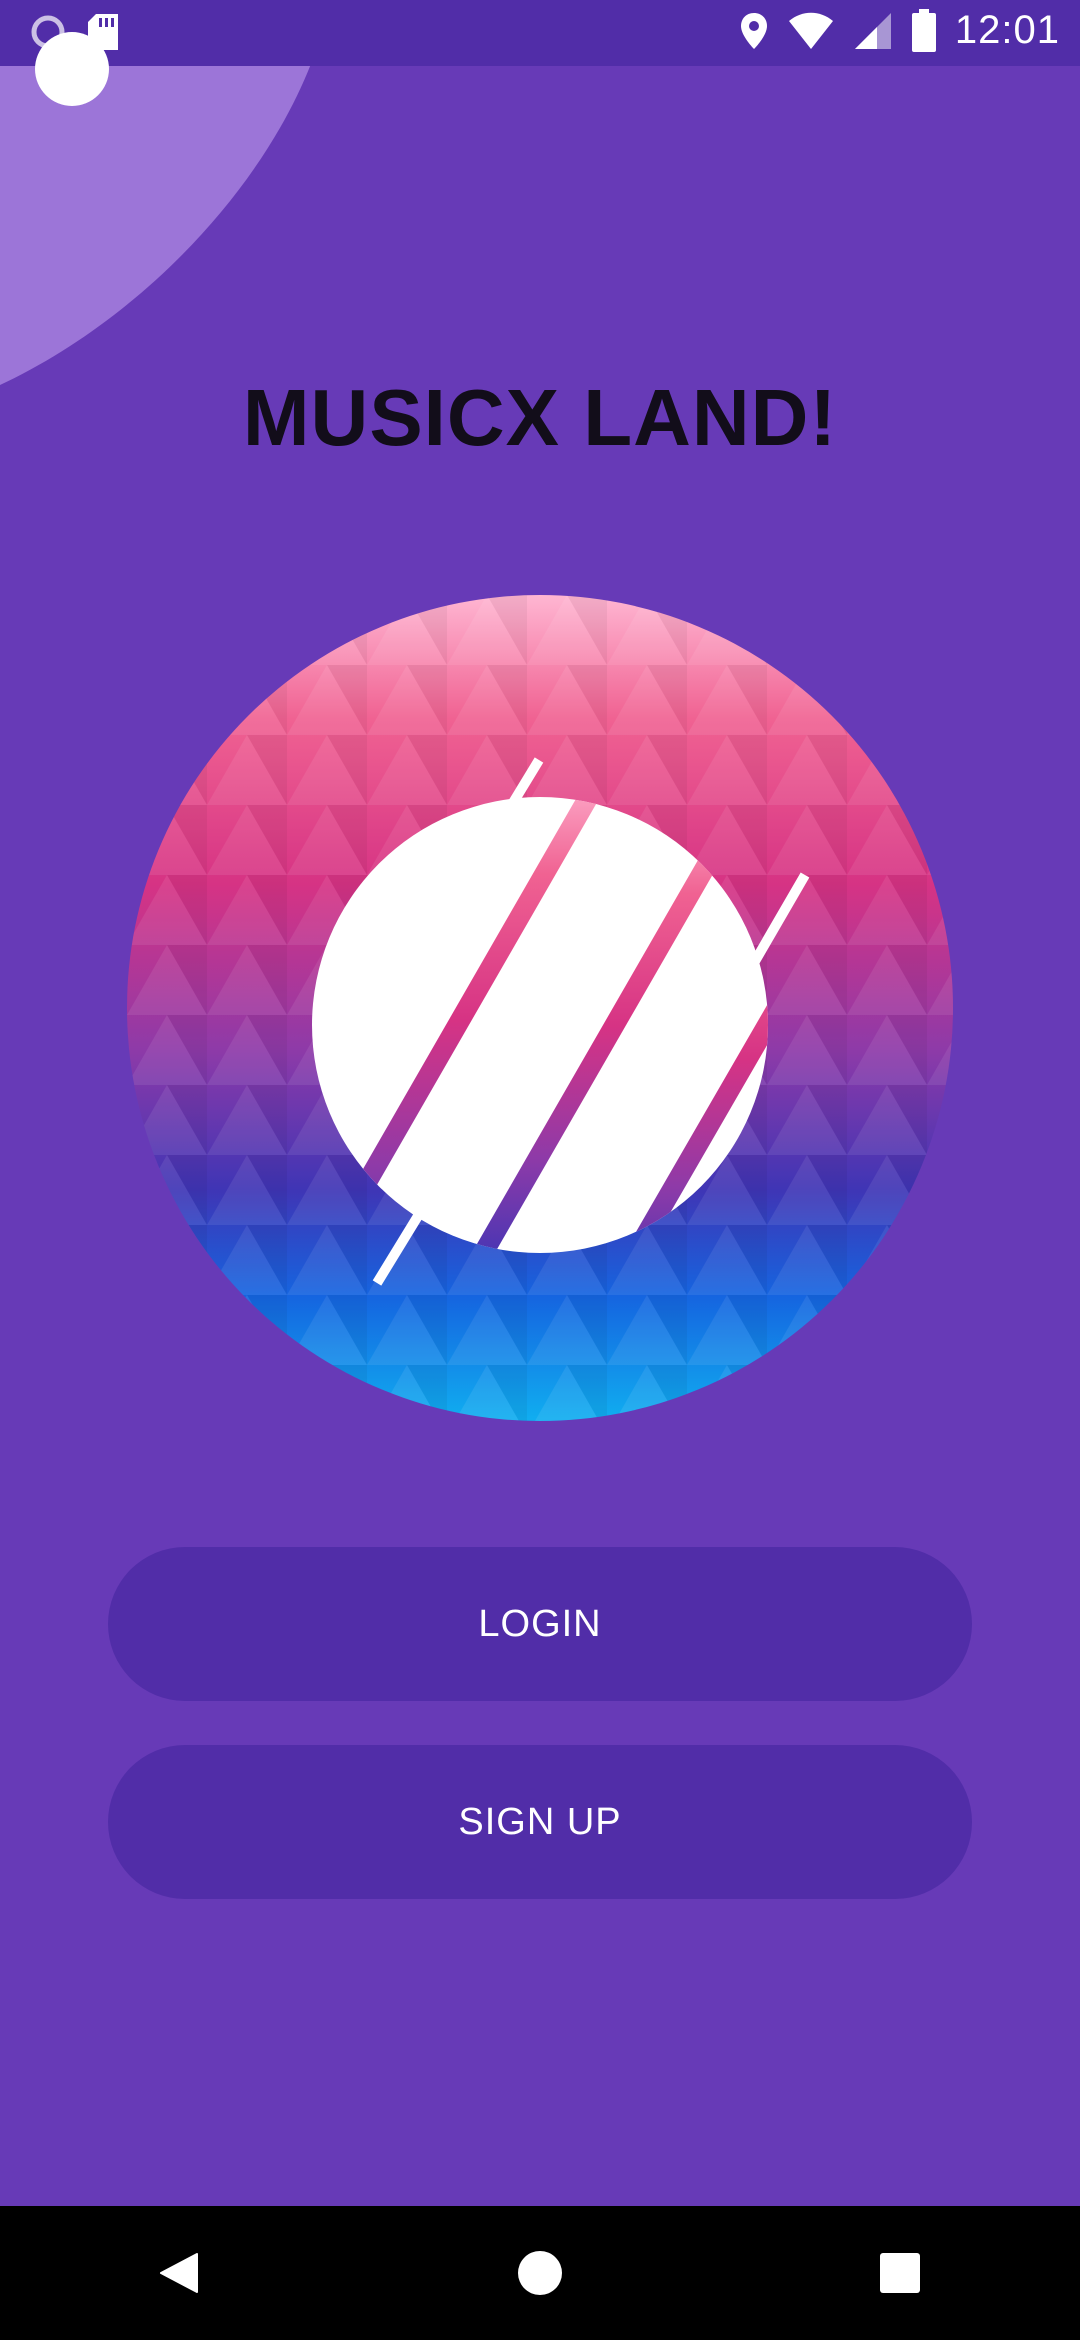 This screenshot has width=1080, height=2340. I want to click on signup-button: SIGN UP, so click(540, 1822).